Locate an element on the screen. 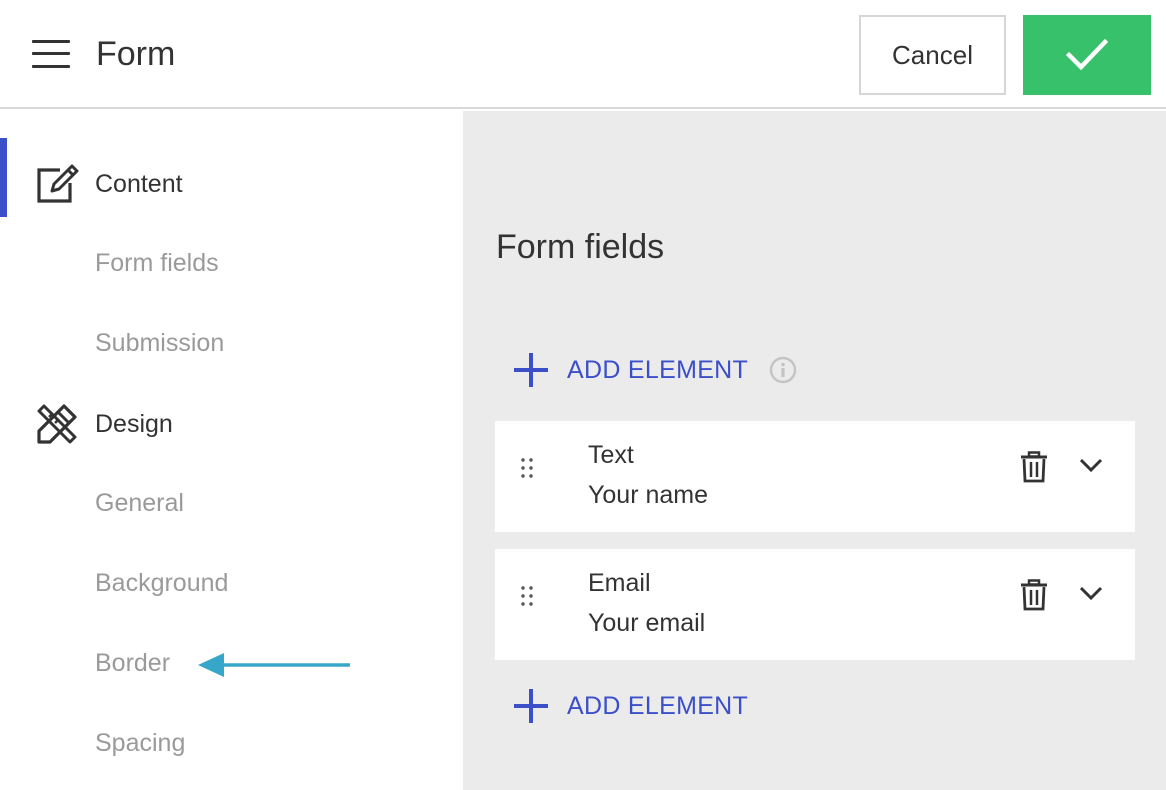 The height and width of the screenshot is (790, 1166). sidebar-item-spacing: Spacing is located at coordinates (140, 743).